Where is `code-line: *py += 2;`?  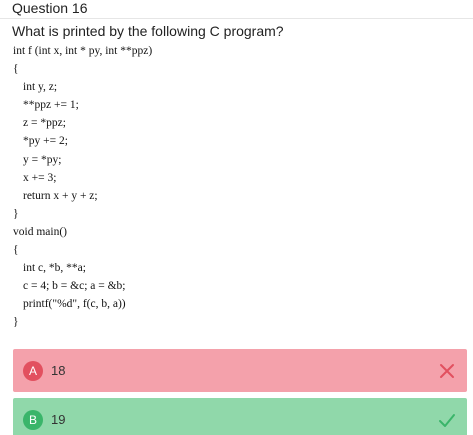 code-line: *py += 2; is located at coordinates (45, 141).